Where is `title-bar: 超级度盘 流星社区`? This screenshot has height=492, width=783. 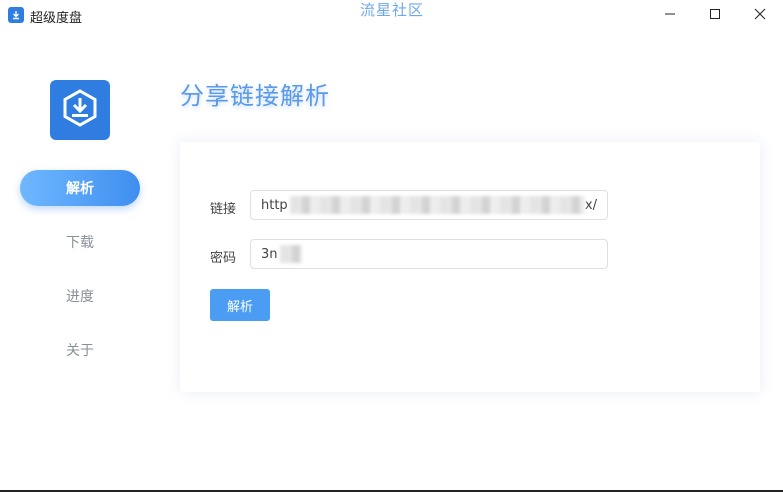
title-bar: 超级度盘 流星社区 is located at coordinates (391, 15).